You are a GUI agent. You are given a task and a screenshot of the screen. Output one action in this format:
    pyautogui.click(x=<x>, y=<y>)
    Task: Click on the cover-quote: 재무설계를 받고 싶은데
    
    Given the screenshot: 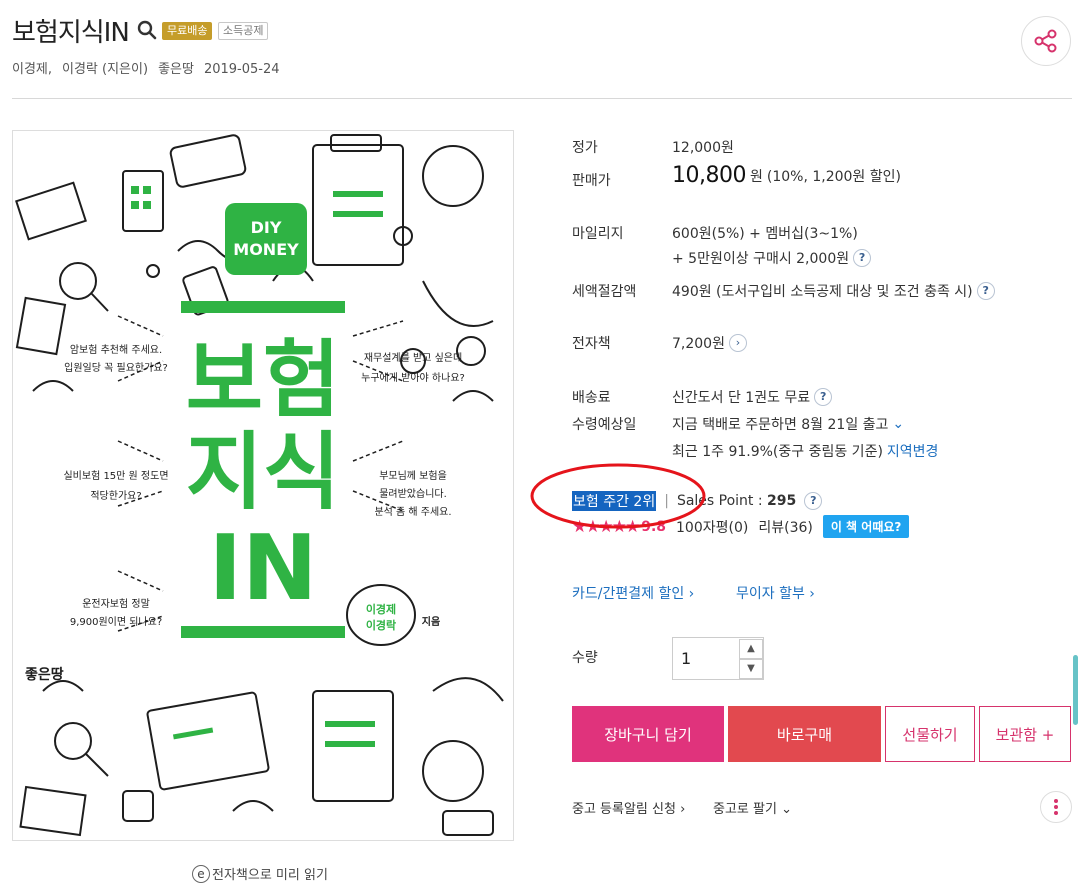 What is the action you would take?
    pyautogui.click(x=413, y=358)
    